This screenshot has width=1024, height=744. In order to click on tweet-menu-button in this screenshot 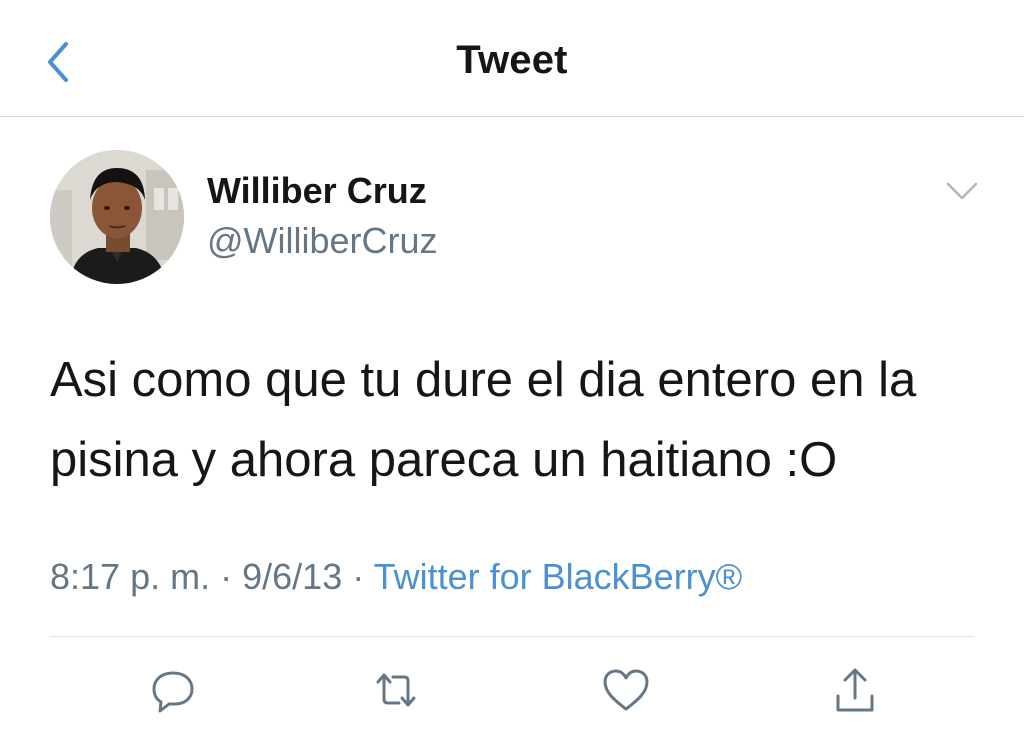, I will do `click(962, 191)`.